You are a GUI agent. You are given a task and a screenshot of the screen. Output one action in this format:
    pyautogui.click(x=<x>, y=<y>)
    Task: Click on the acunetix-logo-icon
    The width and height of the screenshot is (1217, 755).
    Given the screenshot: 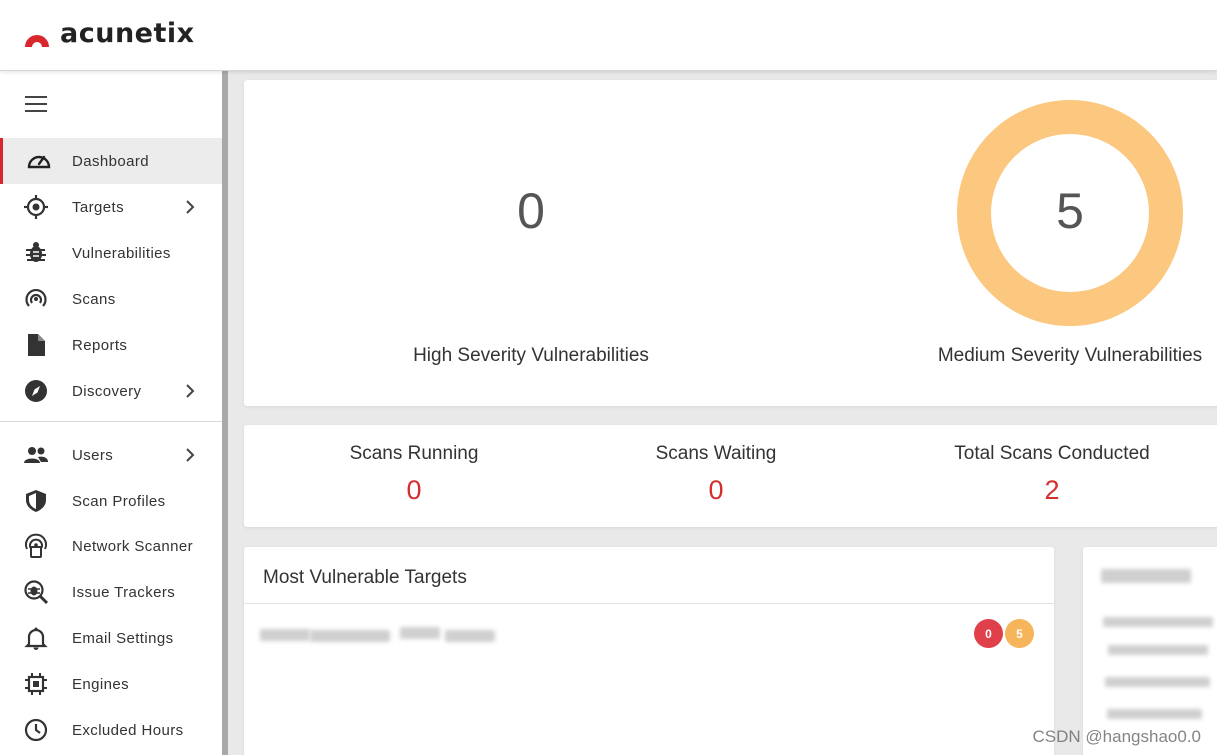 What is the action you would take?
    pyautogui.click(x=37, y=41)
    